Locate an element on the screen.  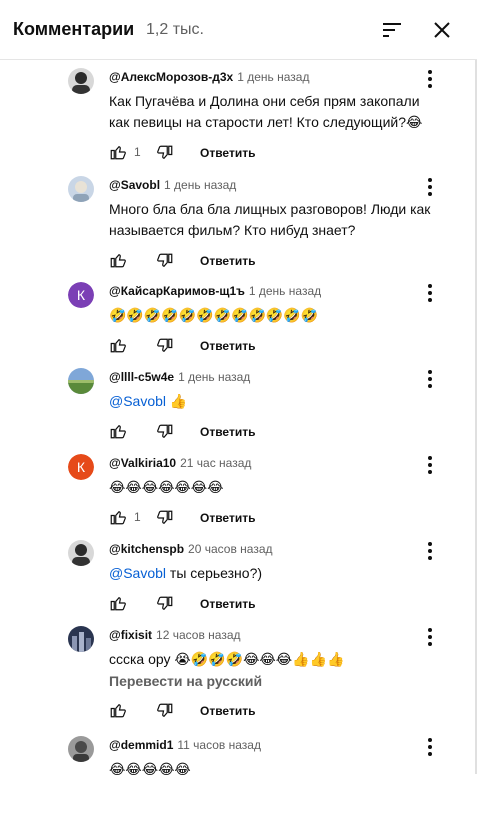
comment-text: @Savobl ты серьезно?) is located at coordinates (279, 573).